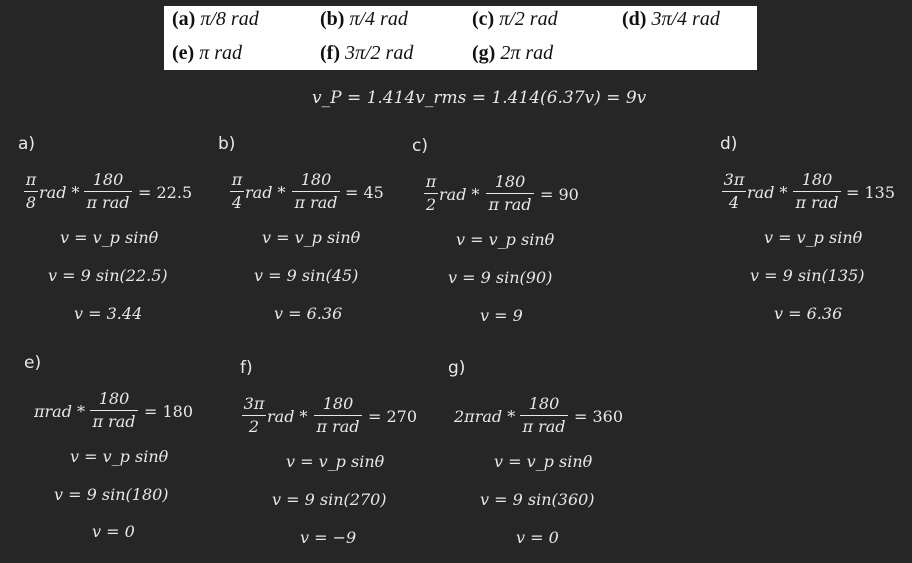 The image size is (912, 563). I want to click on part-b-angle-suffix: rad *, so click(265, 192).